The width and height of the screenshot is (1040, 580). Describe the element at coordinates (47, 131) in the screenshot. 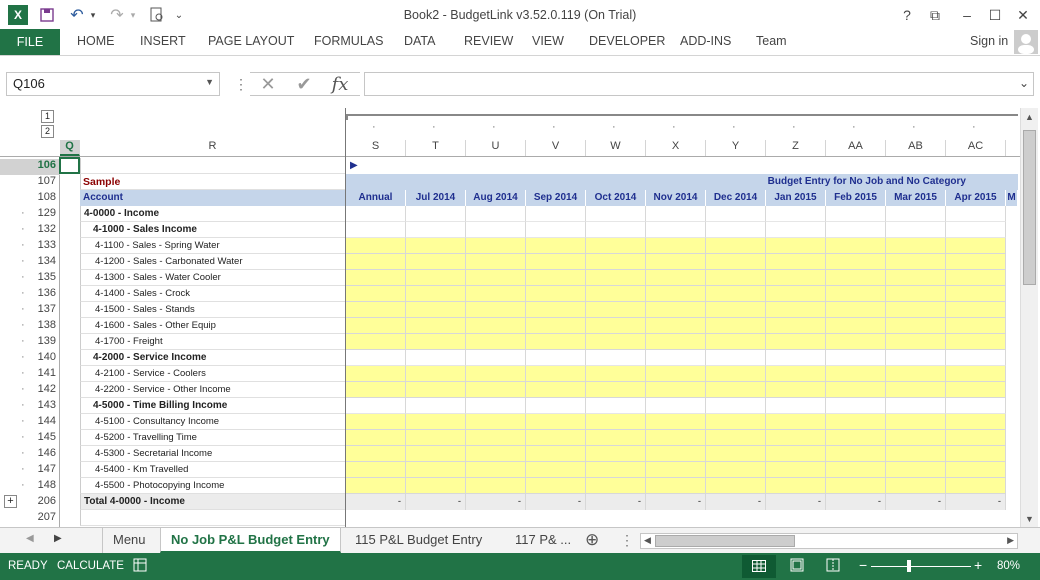

I see `column-outline-level-2: 2` at that location.